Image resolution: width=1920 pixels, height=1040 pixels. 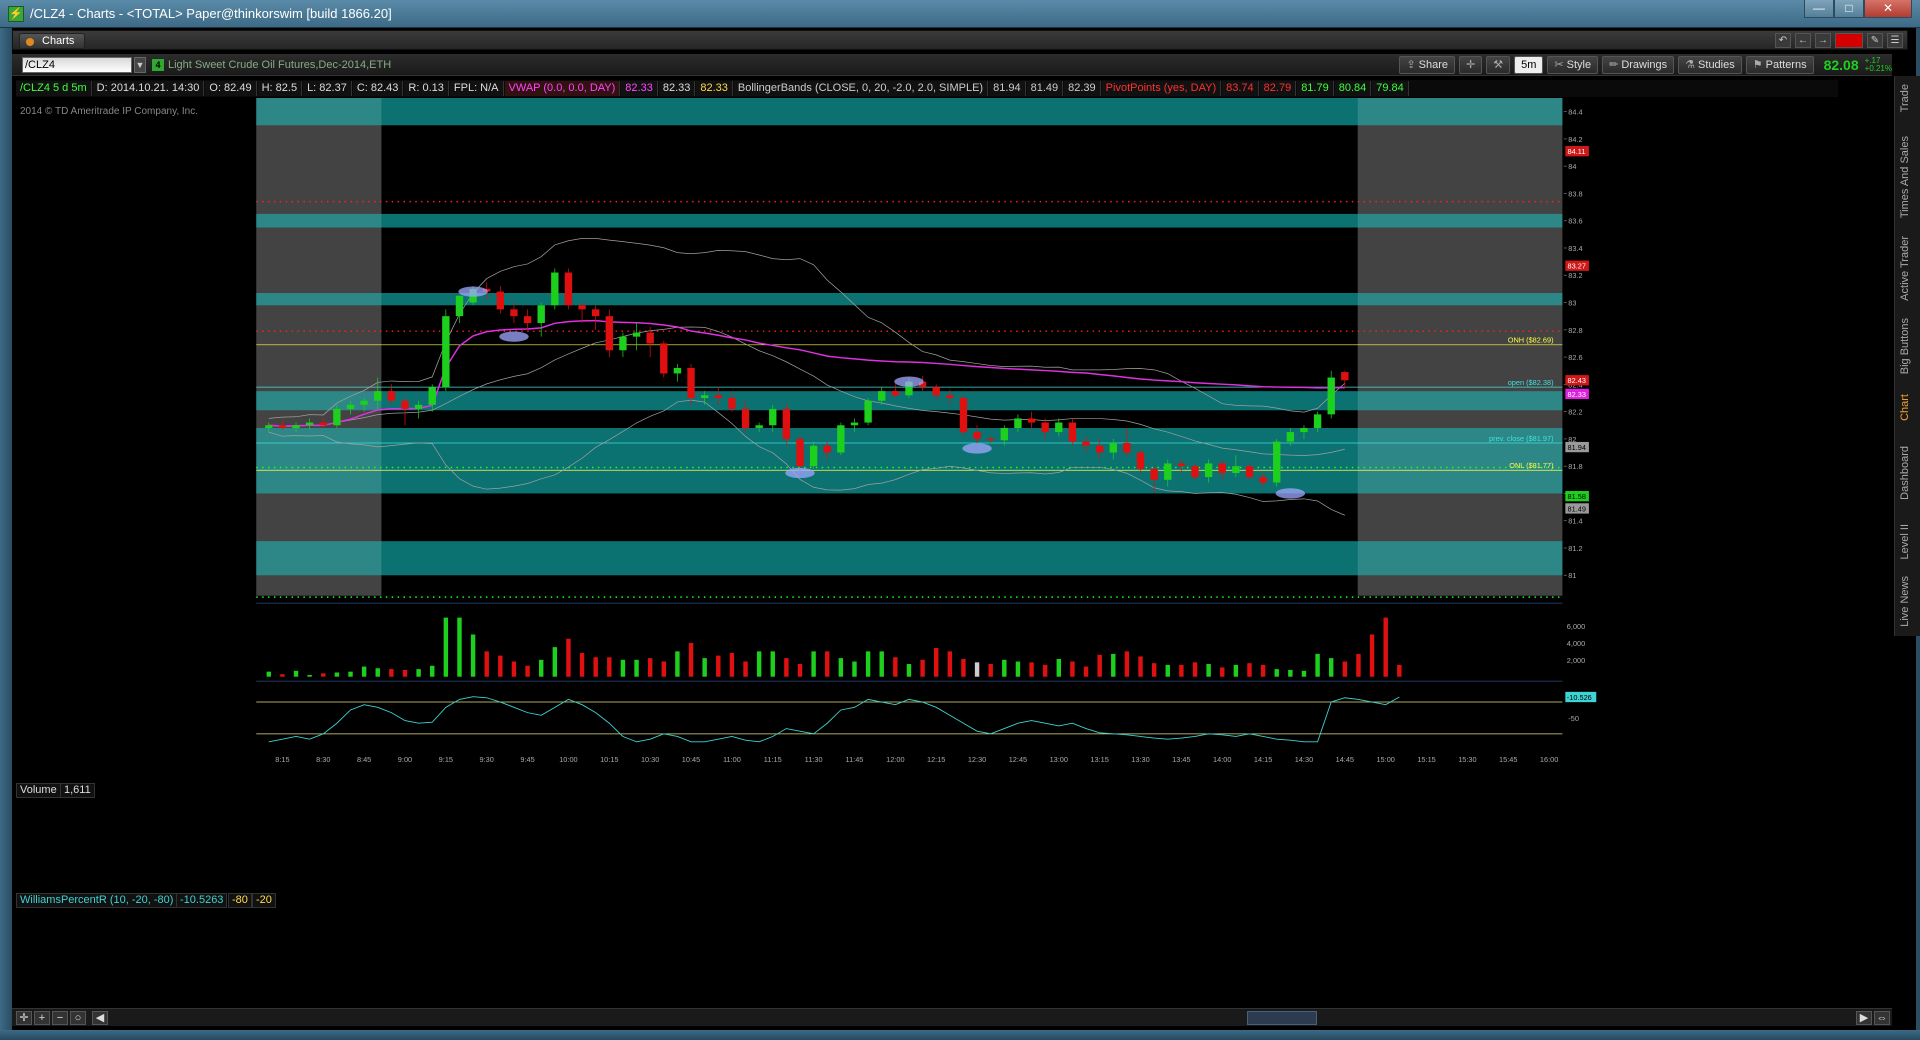 What do you see at coordinates (42, 1018) in the screenshot?
I see `zoom-in-icon: +` at bounding box center [42, 1018].